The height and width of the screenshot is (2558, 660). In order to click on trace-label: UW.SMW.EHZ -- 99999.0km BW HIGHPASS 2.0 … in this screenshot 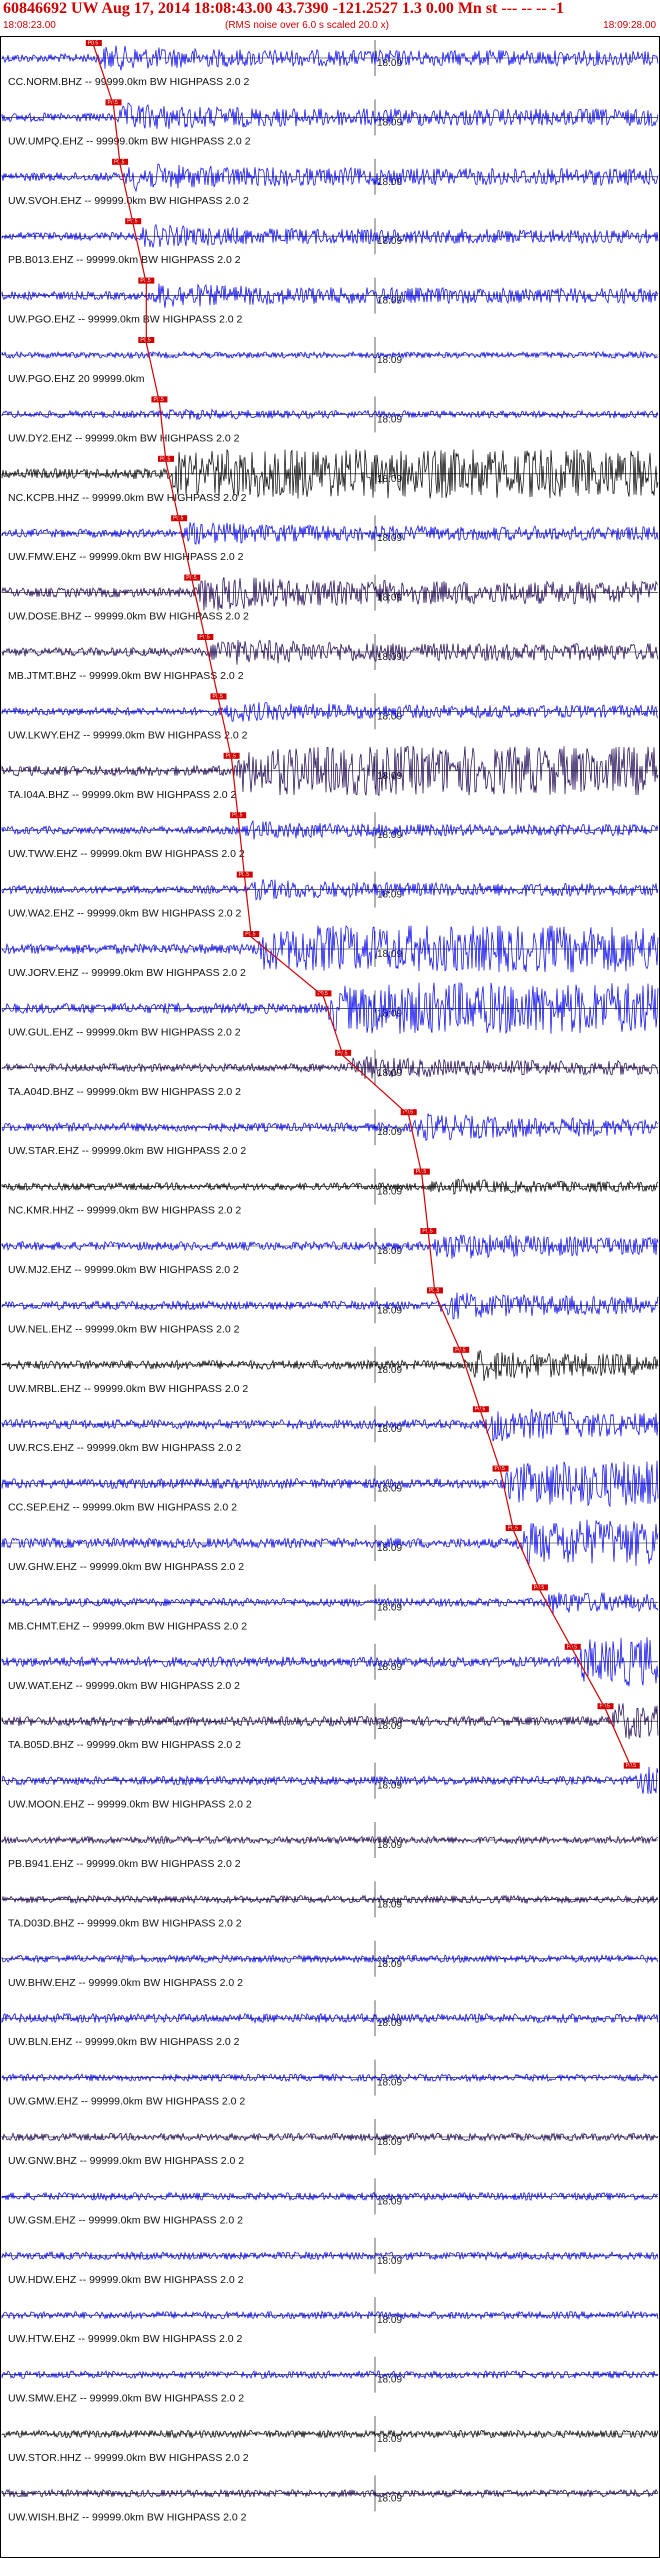, I will do `click(126, 2399)`.